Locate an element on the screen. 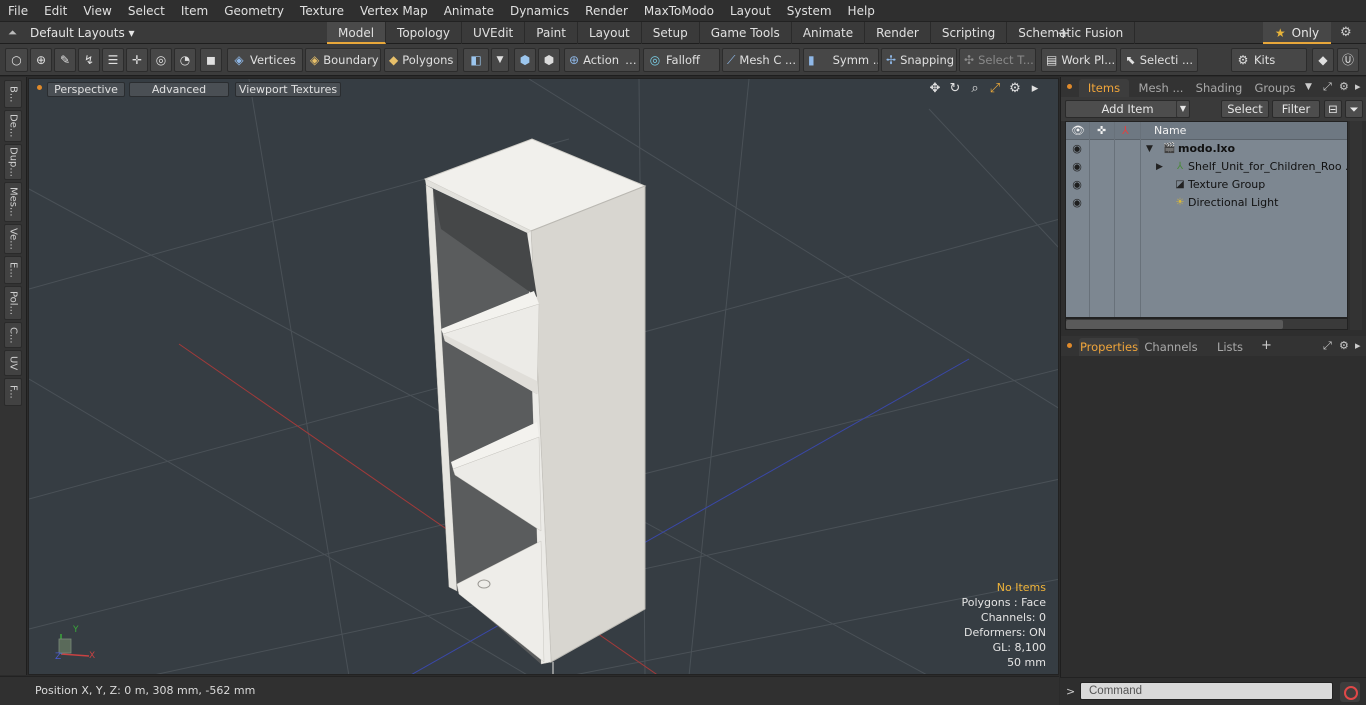  menu-dynamics: Dynamics is located at coordinates (539, 11).